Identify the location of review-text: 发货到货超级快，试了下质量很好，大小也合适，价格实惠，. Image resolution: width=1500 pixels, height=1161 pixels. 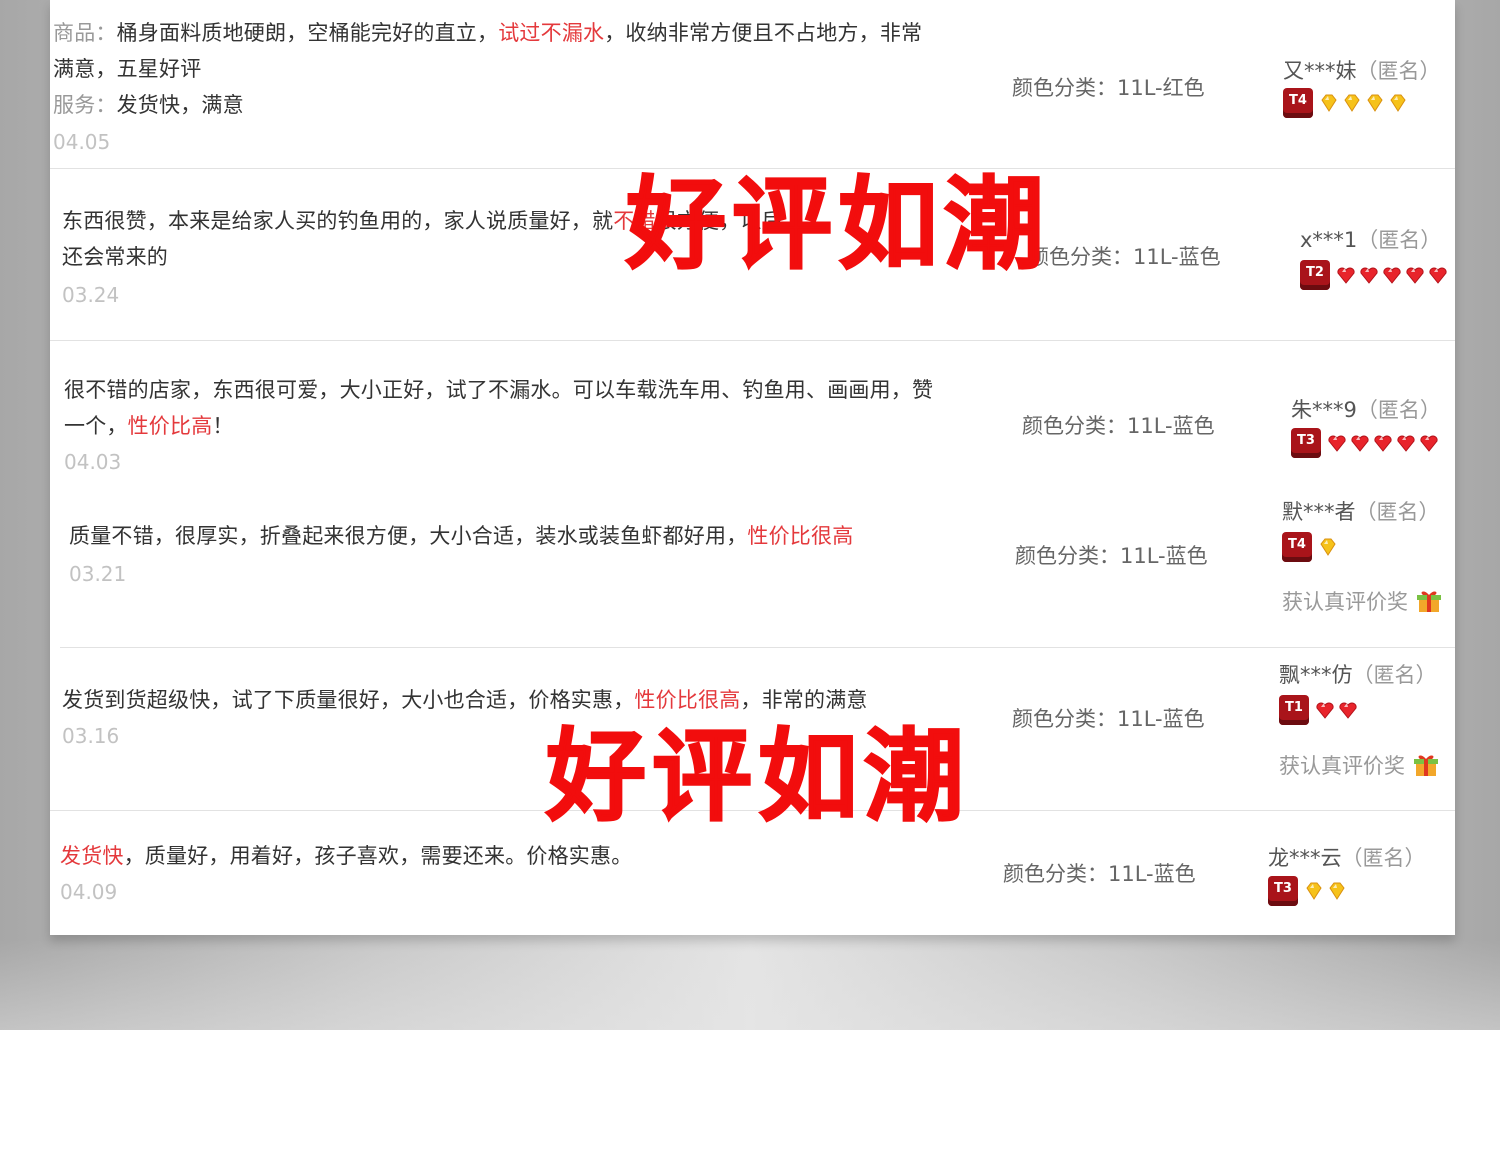
(348, 700).